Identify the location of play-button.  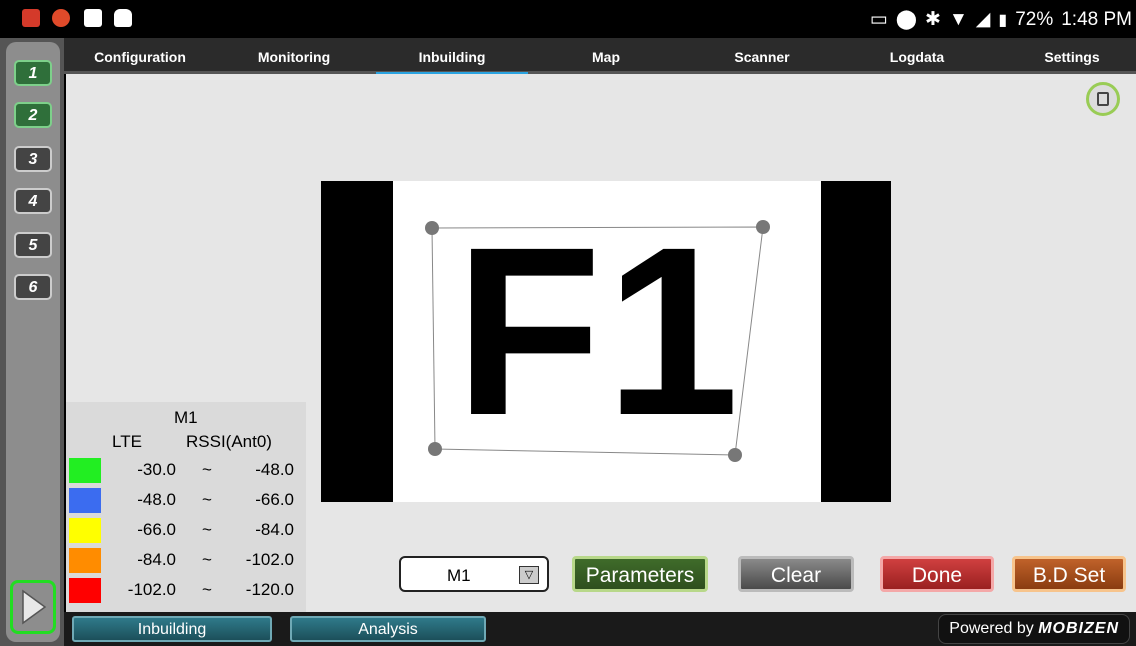
(33, 607).